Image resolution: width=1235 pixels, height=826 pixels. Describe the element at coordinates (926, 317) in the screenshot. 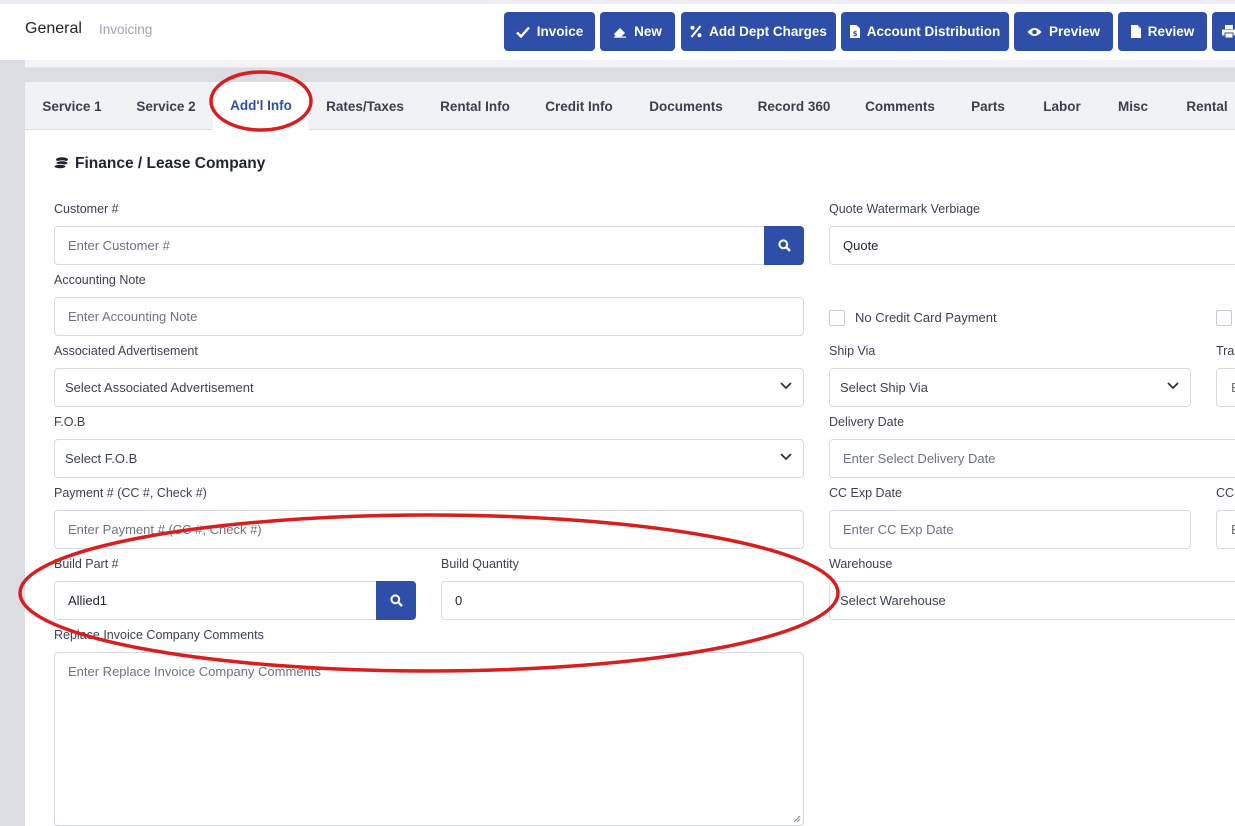

I see `no-credit-card-label: No Credit Card Payment` at that location.